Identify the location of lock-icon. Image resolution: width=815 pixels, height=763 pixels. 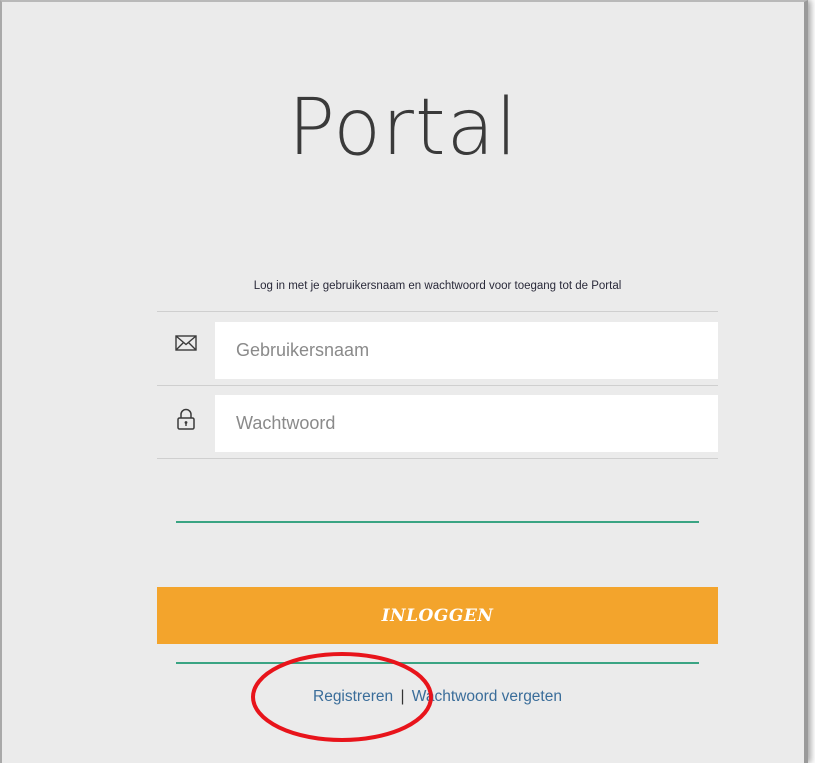
(186, 423).